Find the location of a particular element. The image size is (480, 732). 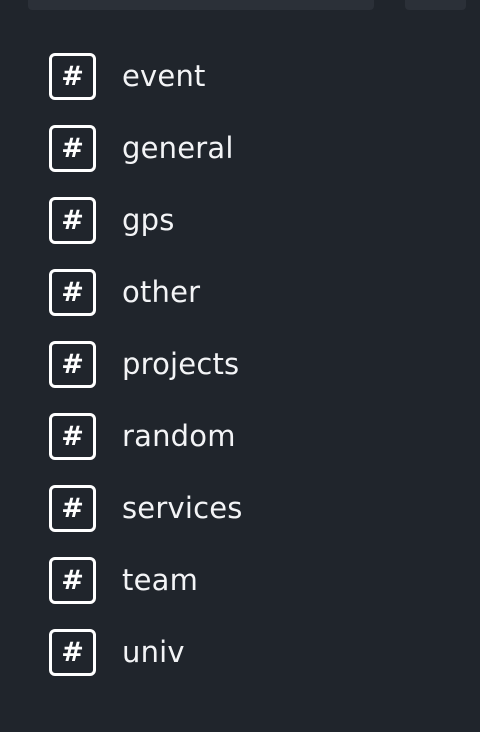

channel-item-general: # general is located at coordinates (240, 148).